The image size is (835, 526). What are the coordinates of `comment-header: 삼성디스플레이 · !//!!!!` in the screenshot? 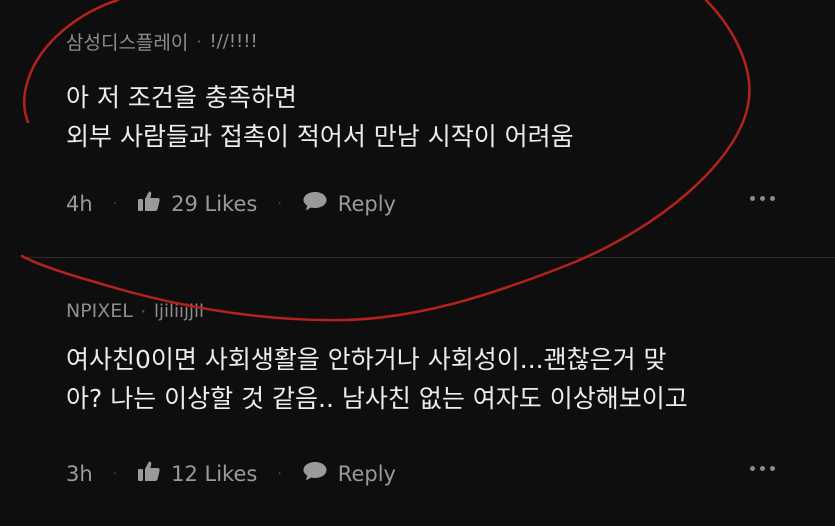 It's located at (162, 41).